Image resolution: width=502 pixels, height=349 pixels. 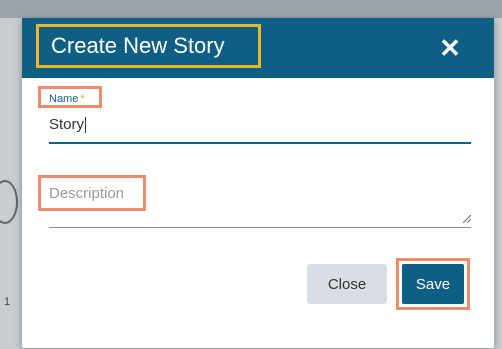 What do you see at coordinates (467, 219) in the screenshot?
I see `resize-handle-icon` at bounding box center [467, 219].